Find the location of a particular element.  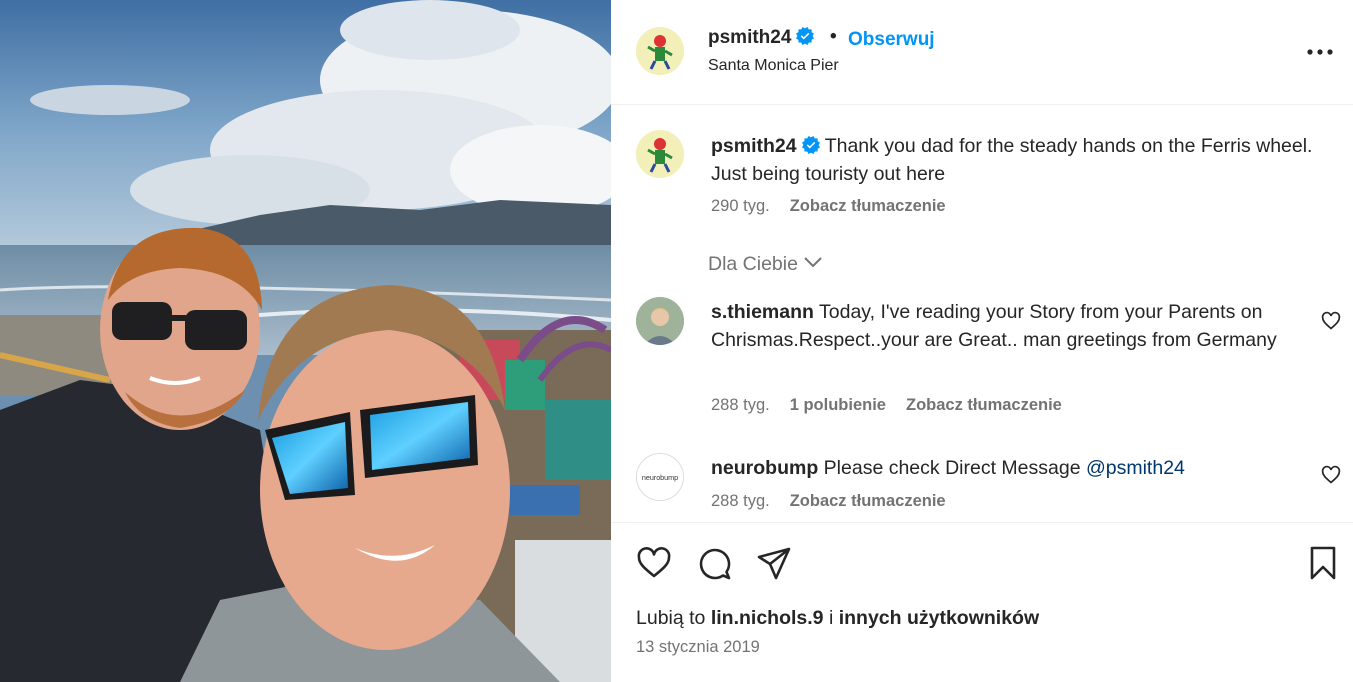

chevron-down-icon is located at coordinates (813, 262).